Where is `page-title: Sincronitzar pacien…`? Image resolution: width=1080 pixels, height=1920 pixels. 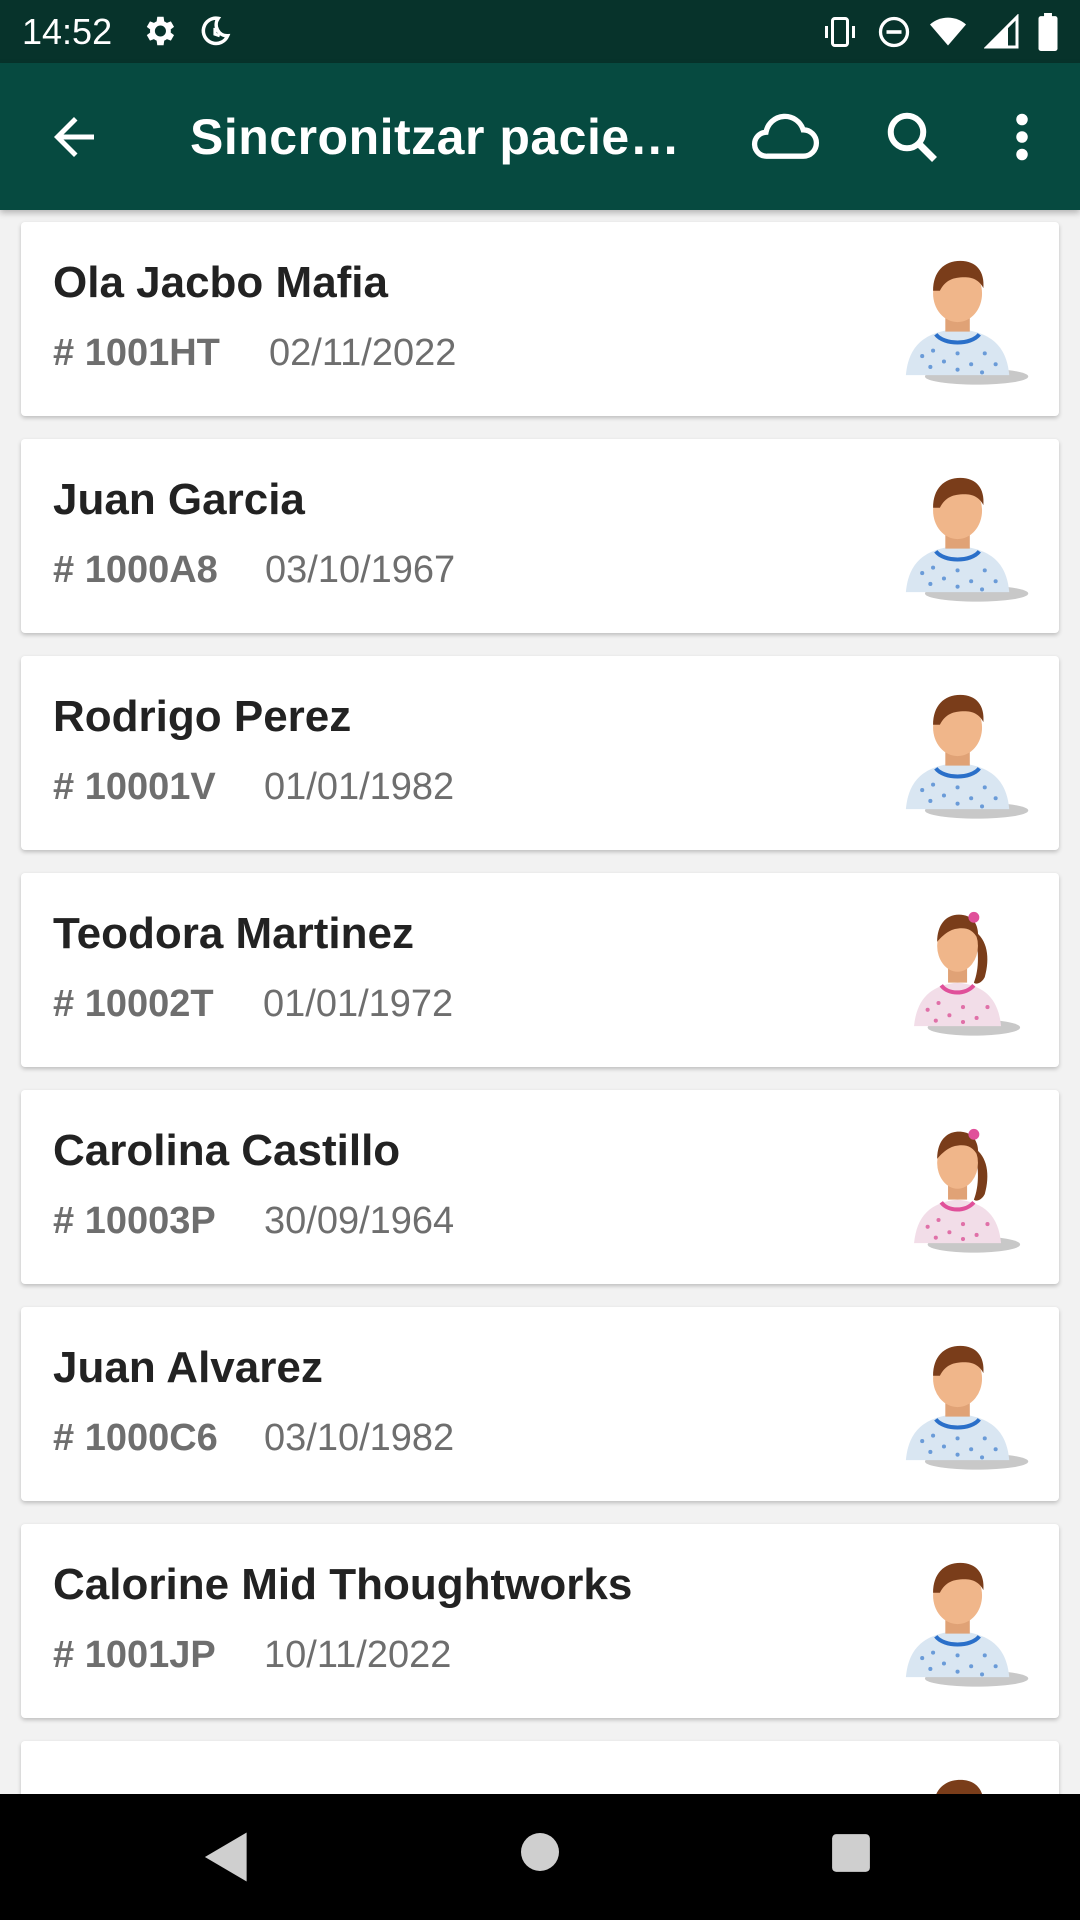
page-title: Sincronitzar pacien… is located at coordinates (450, 137).